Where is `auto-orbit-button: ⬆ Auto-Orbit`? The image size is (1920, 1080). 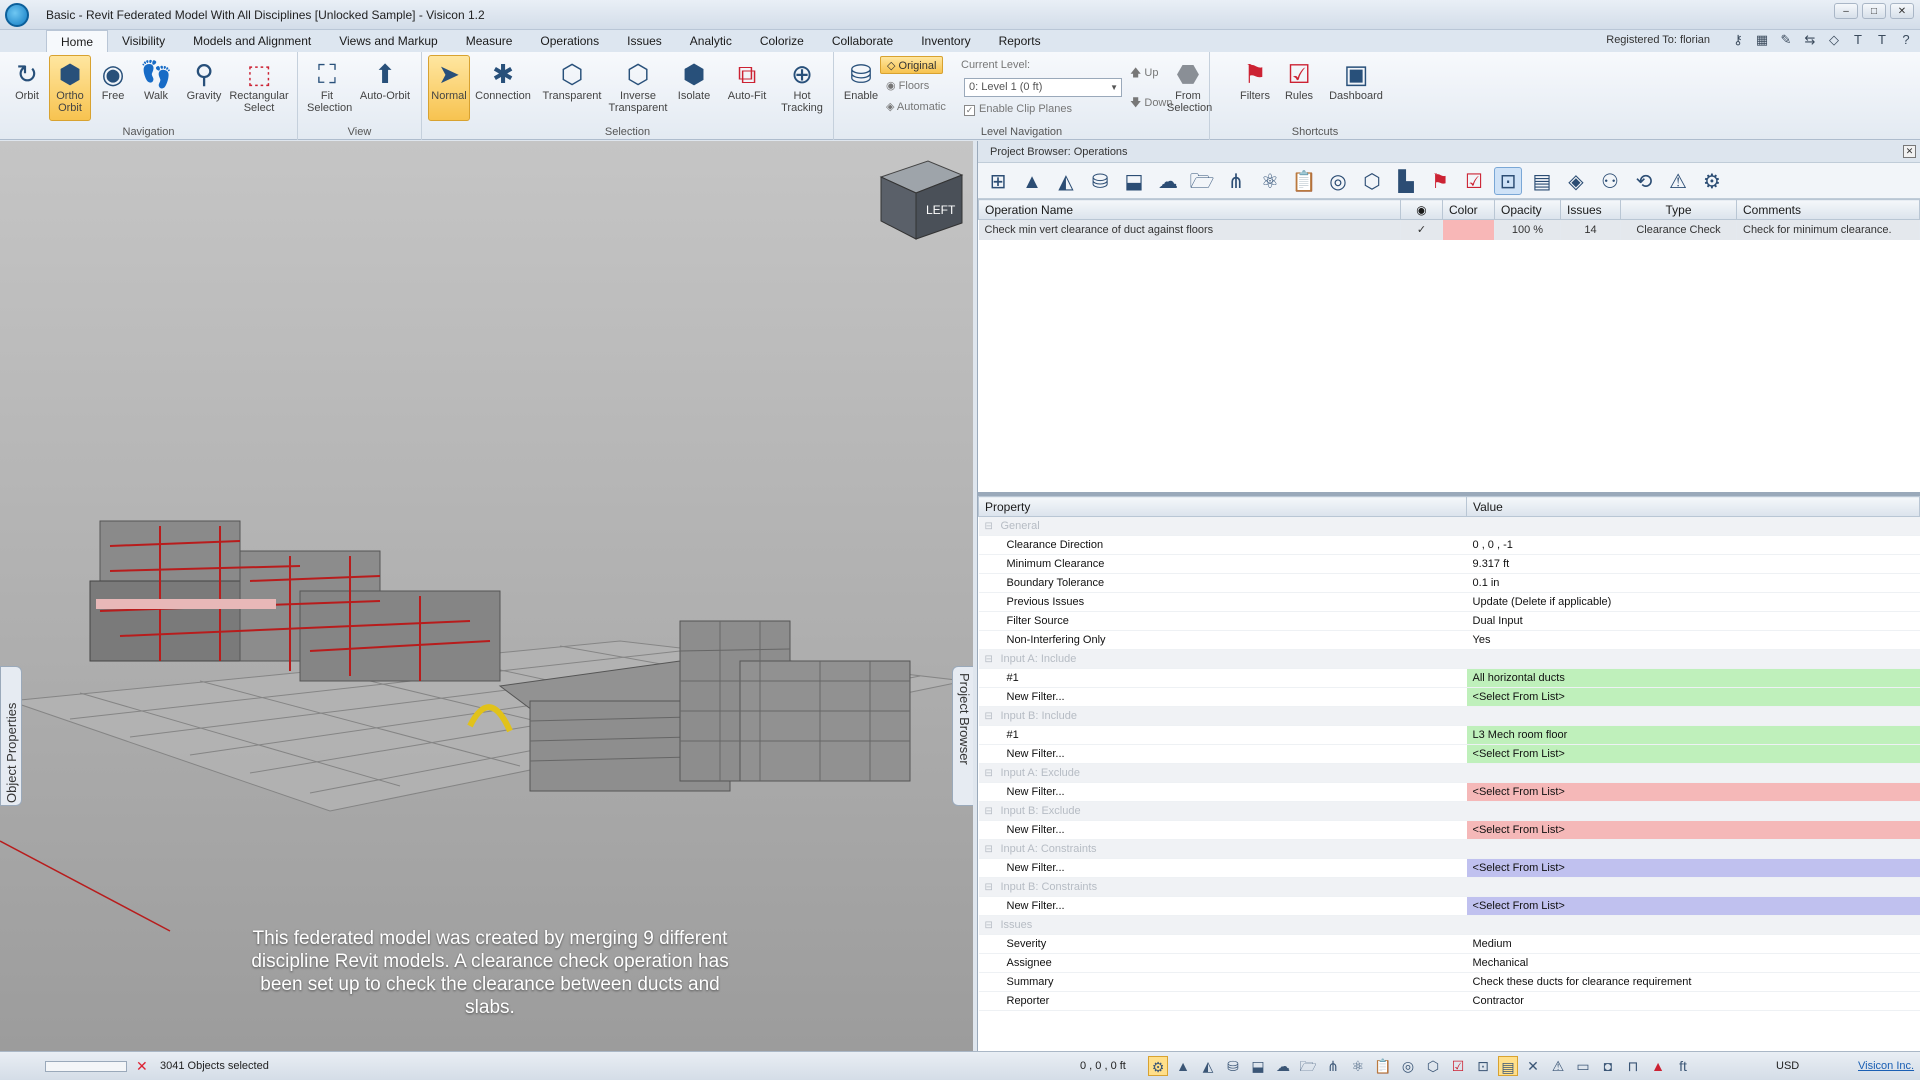 auto-orbit-button: ⬆ Auto-Orbit is located at coordinates (385, 88).